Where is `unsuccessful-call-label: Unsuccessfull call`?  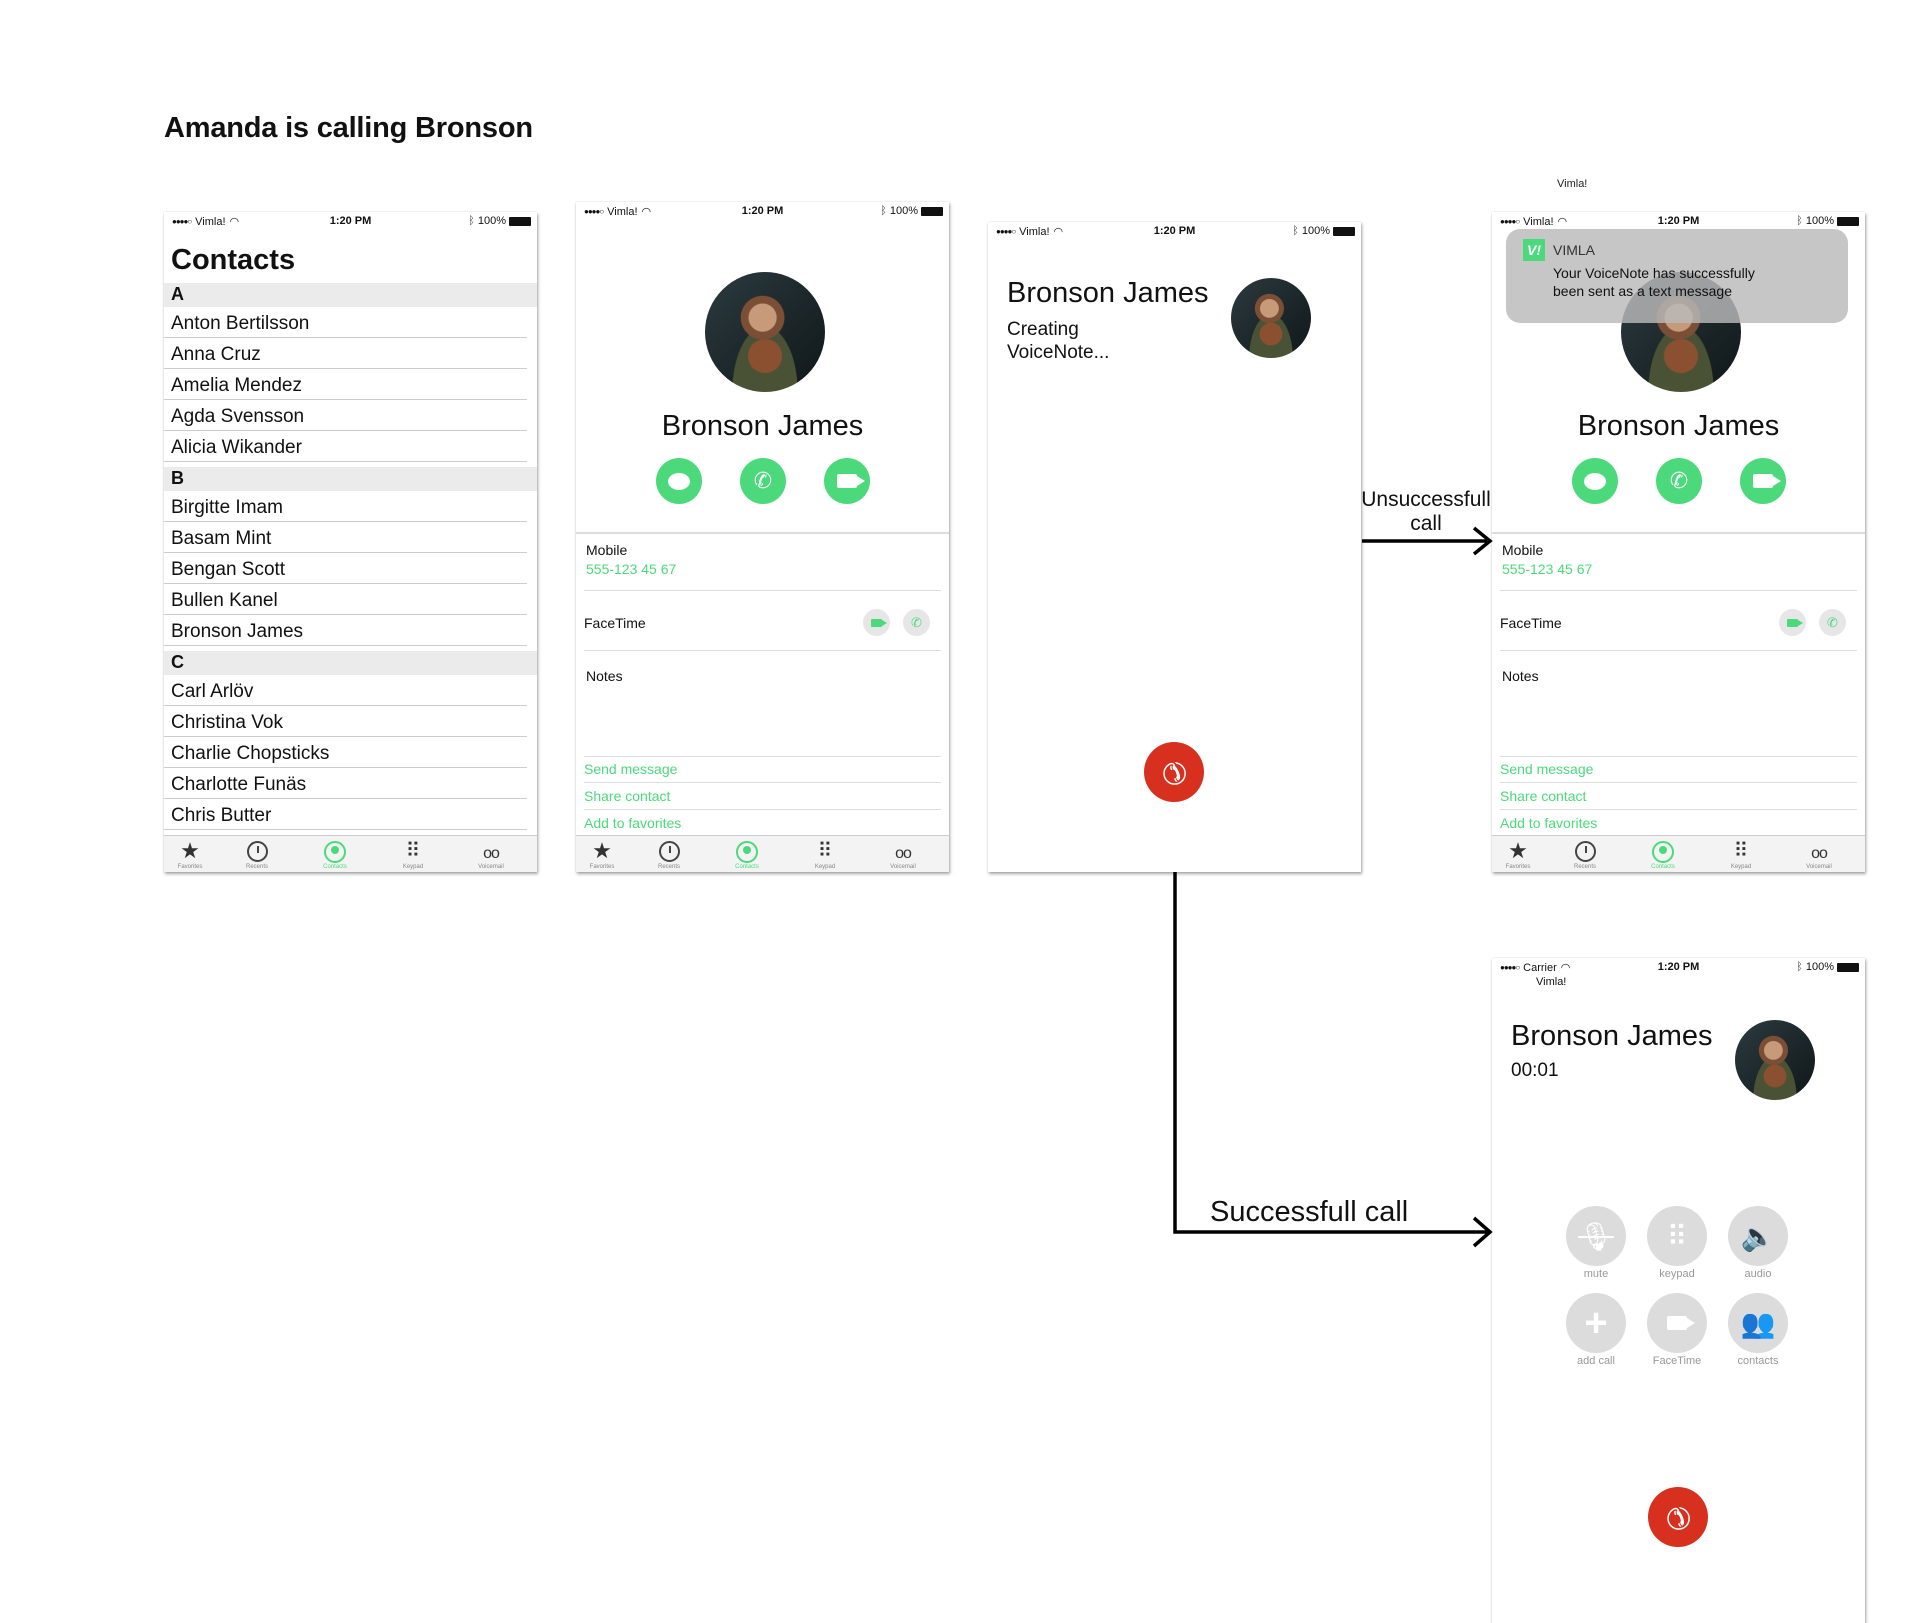 unsuccessful-call-label: Unsuccessfull call is located at coordinates (1426, 512).